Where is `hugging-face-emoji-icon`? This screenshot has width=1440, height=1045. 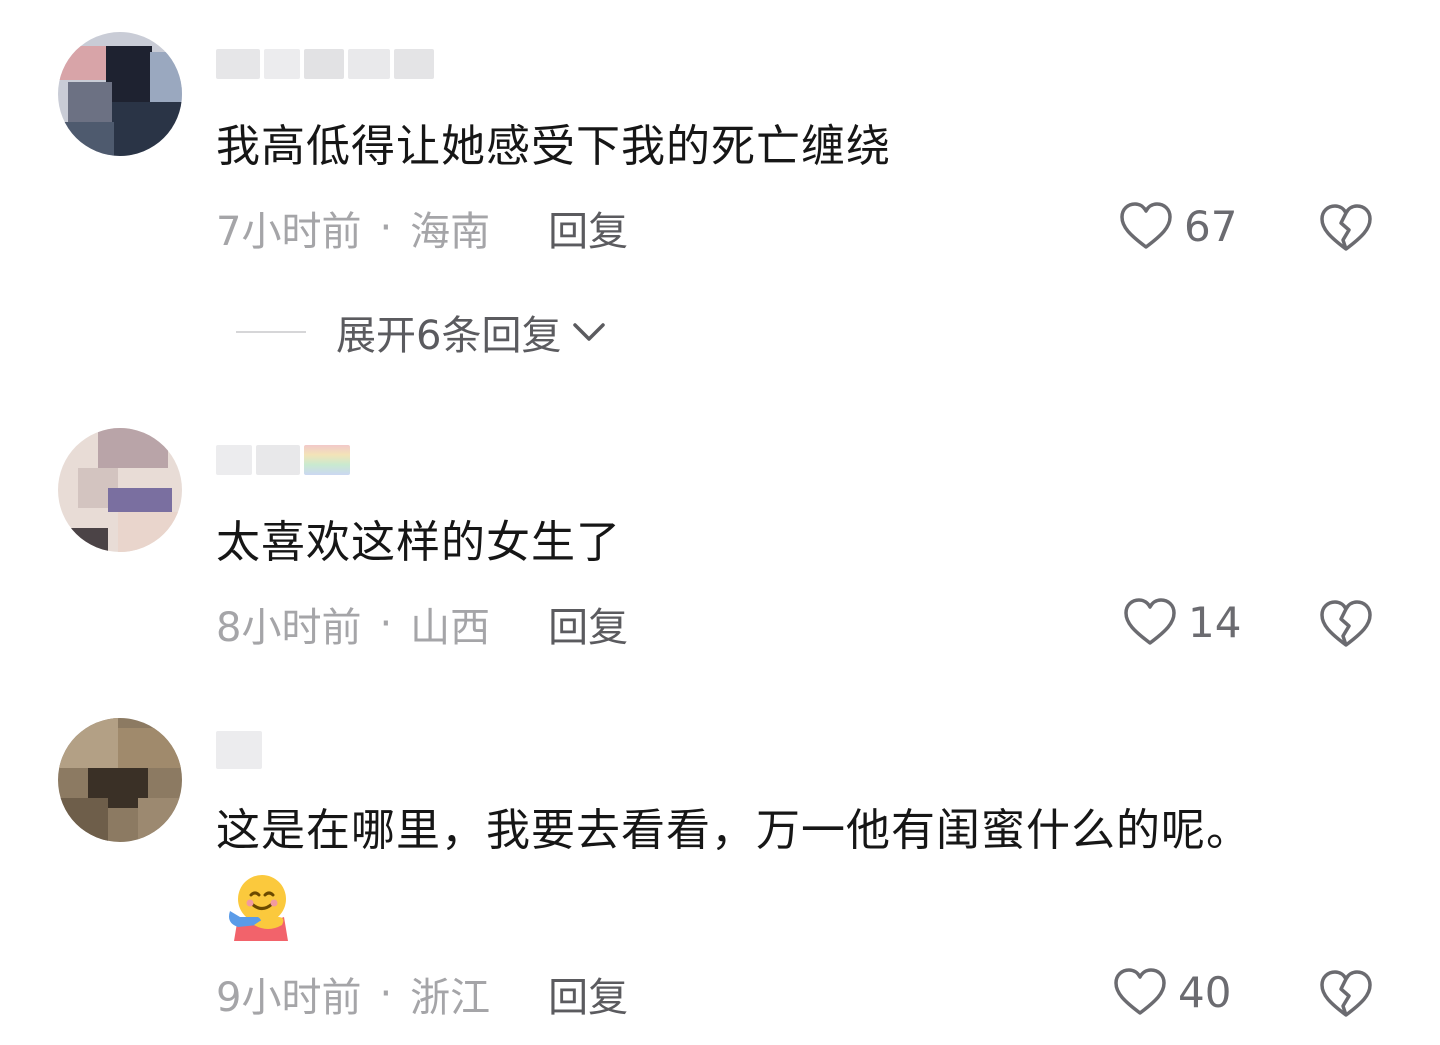
hugging-face-emoji-icon is located at coordinates (258, 908).